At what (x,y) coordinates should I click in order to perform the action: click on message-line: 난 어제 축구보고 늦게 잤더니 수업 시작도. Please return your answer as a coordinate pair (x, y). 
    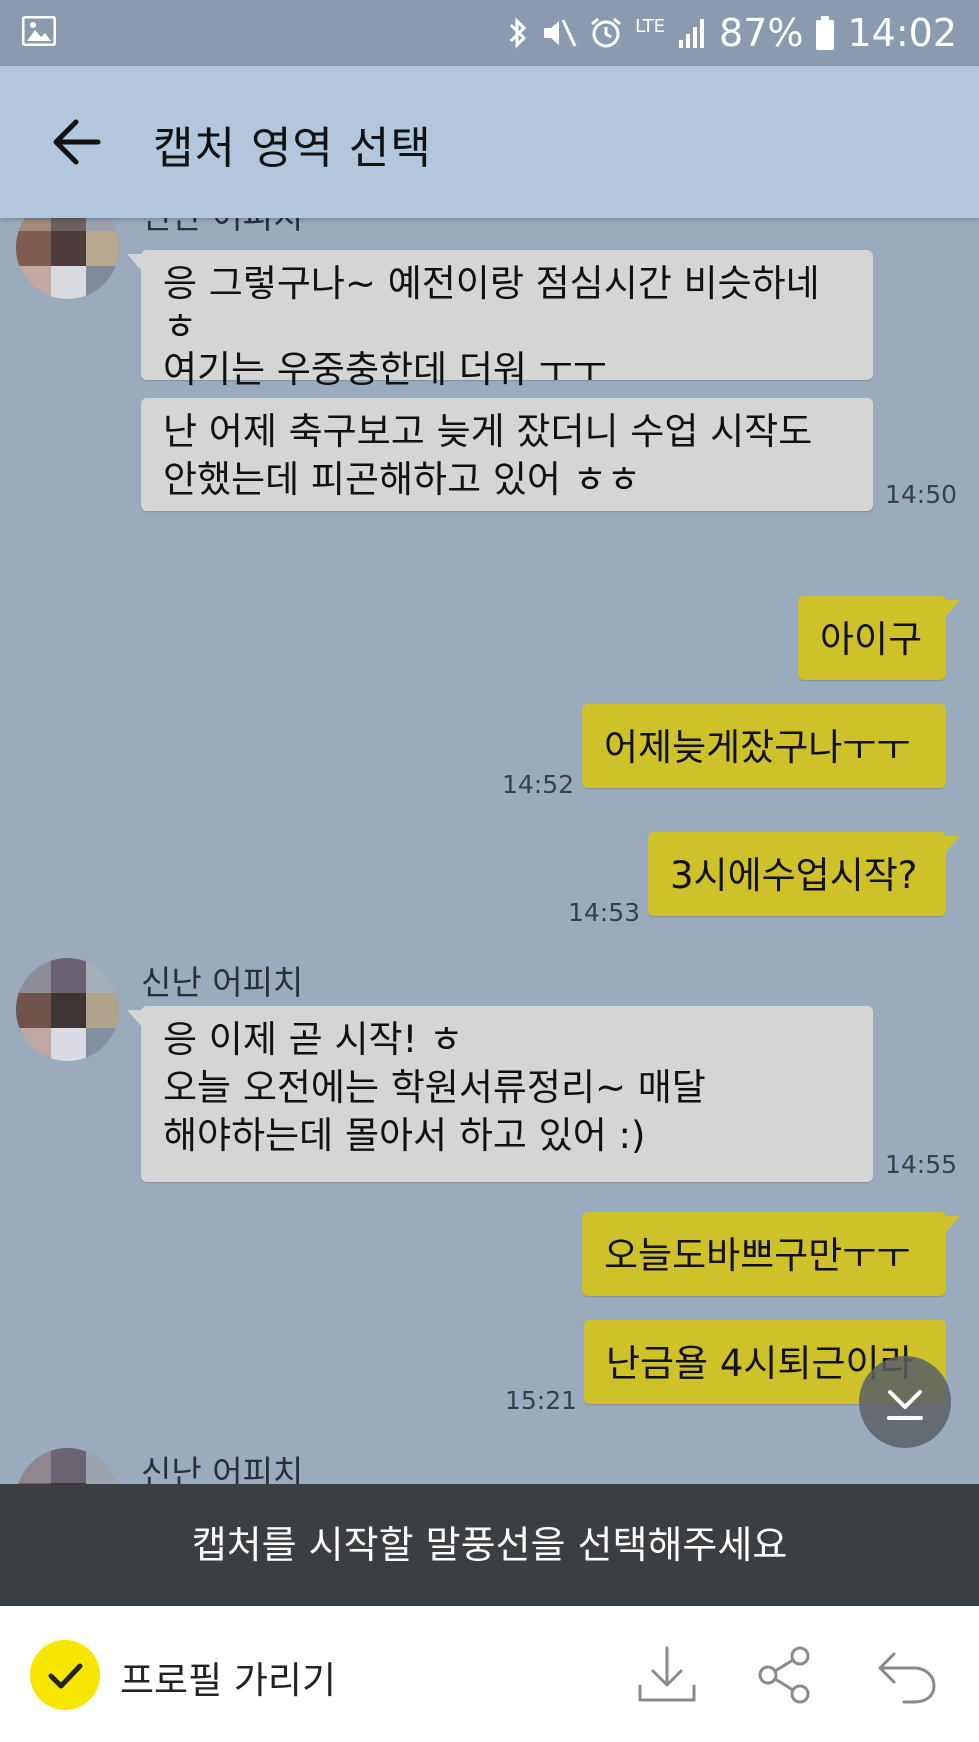
    Looking at the image, I should click on (488, 431).